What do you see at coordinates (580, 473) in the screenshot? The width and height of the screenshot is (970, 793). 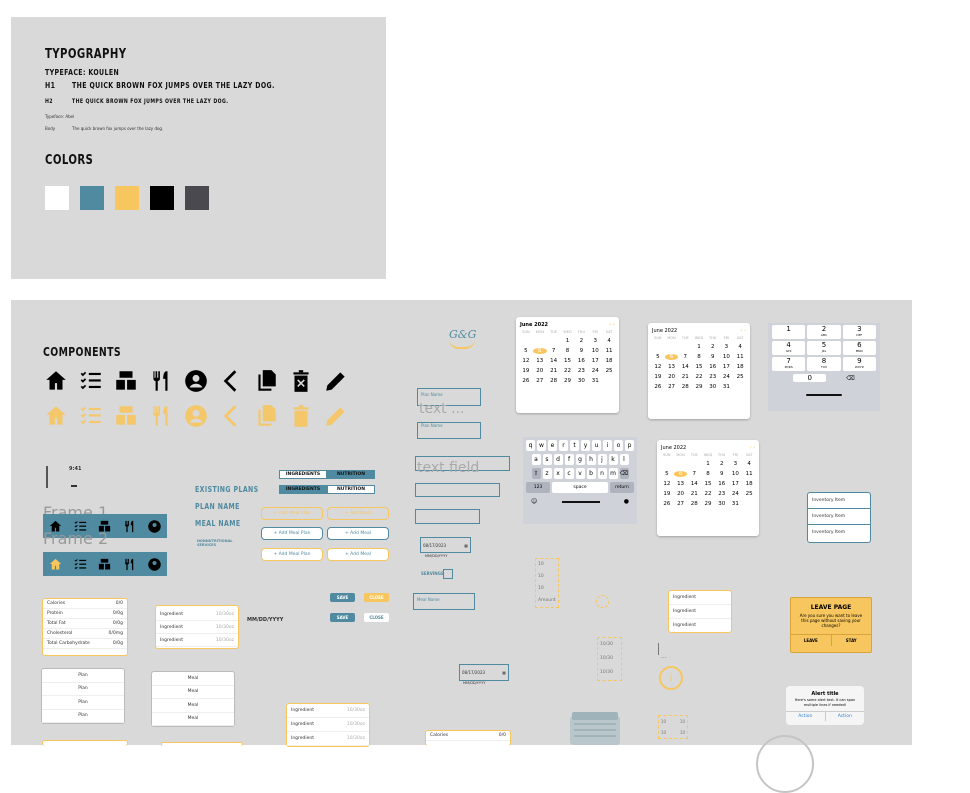 I see `key-v: v` at bounding box center [580, 473].